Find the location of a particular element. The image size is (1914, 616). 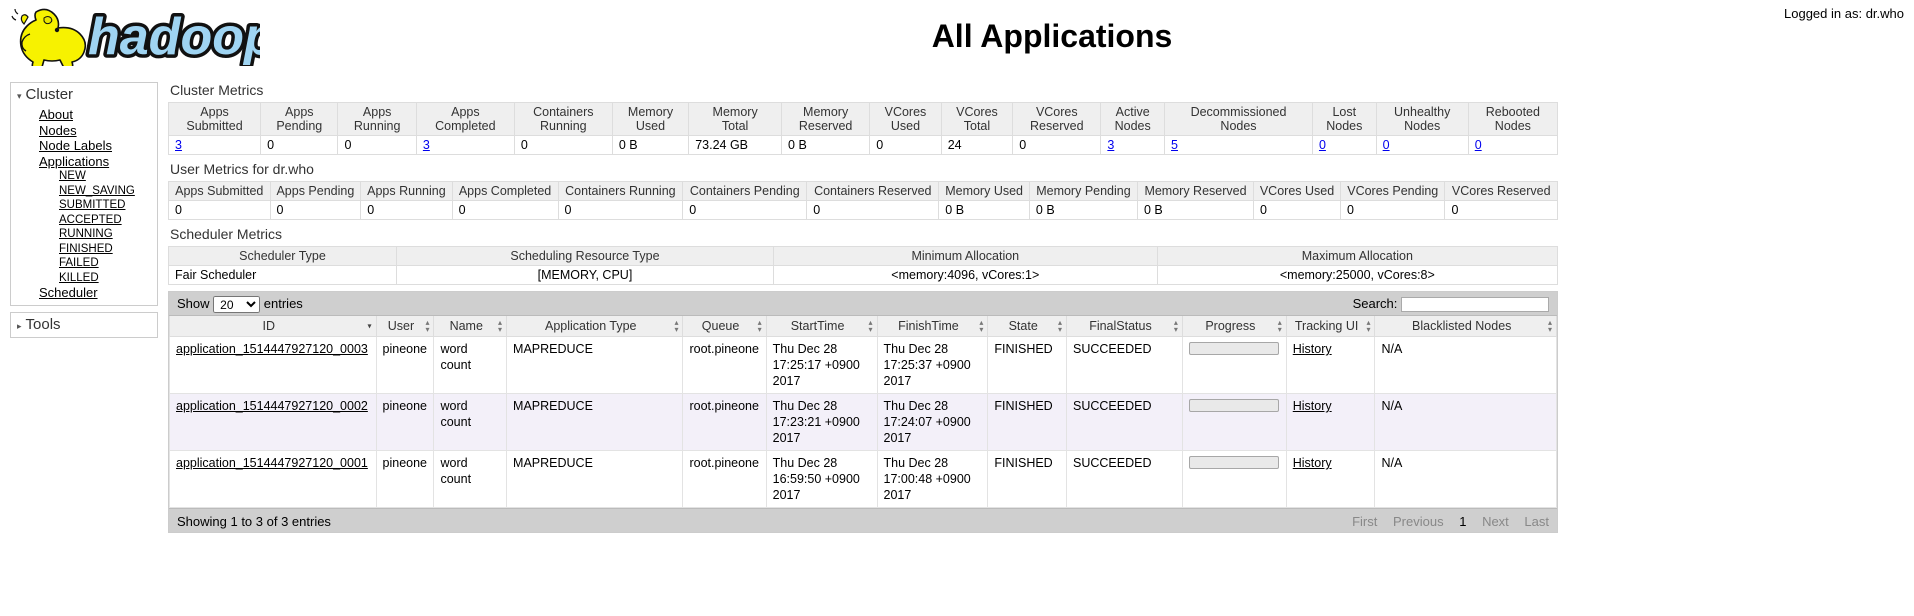

column-header-type: Application Type ▴ ▾ is located at coordinates (595, 326).